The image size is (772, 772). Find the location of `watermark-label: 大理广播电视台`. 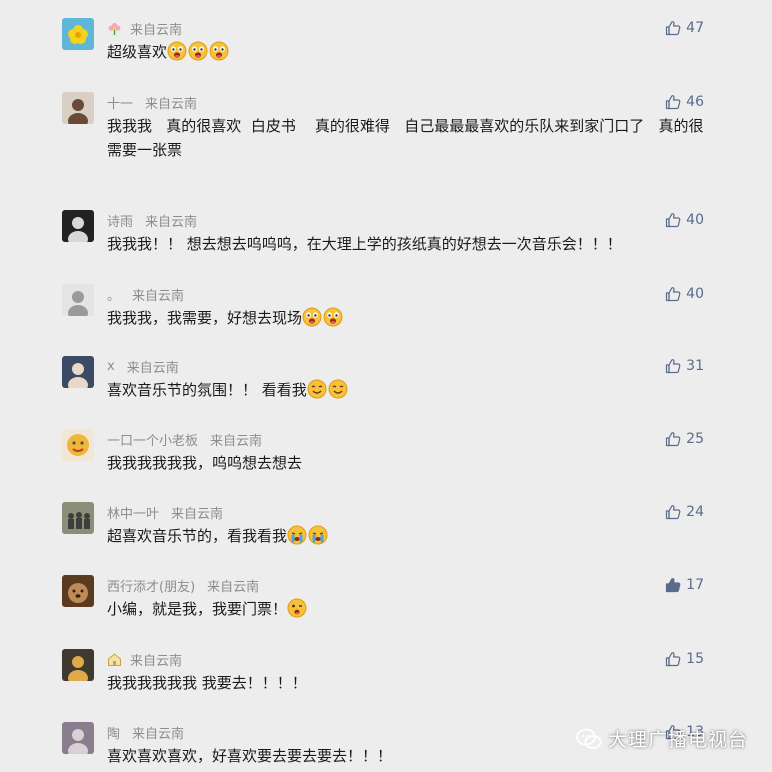

watermark-label: 大理广播电视台 is located at coordinates (677, 740).